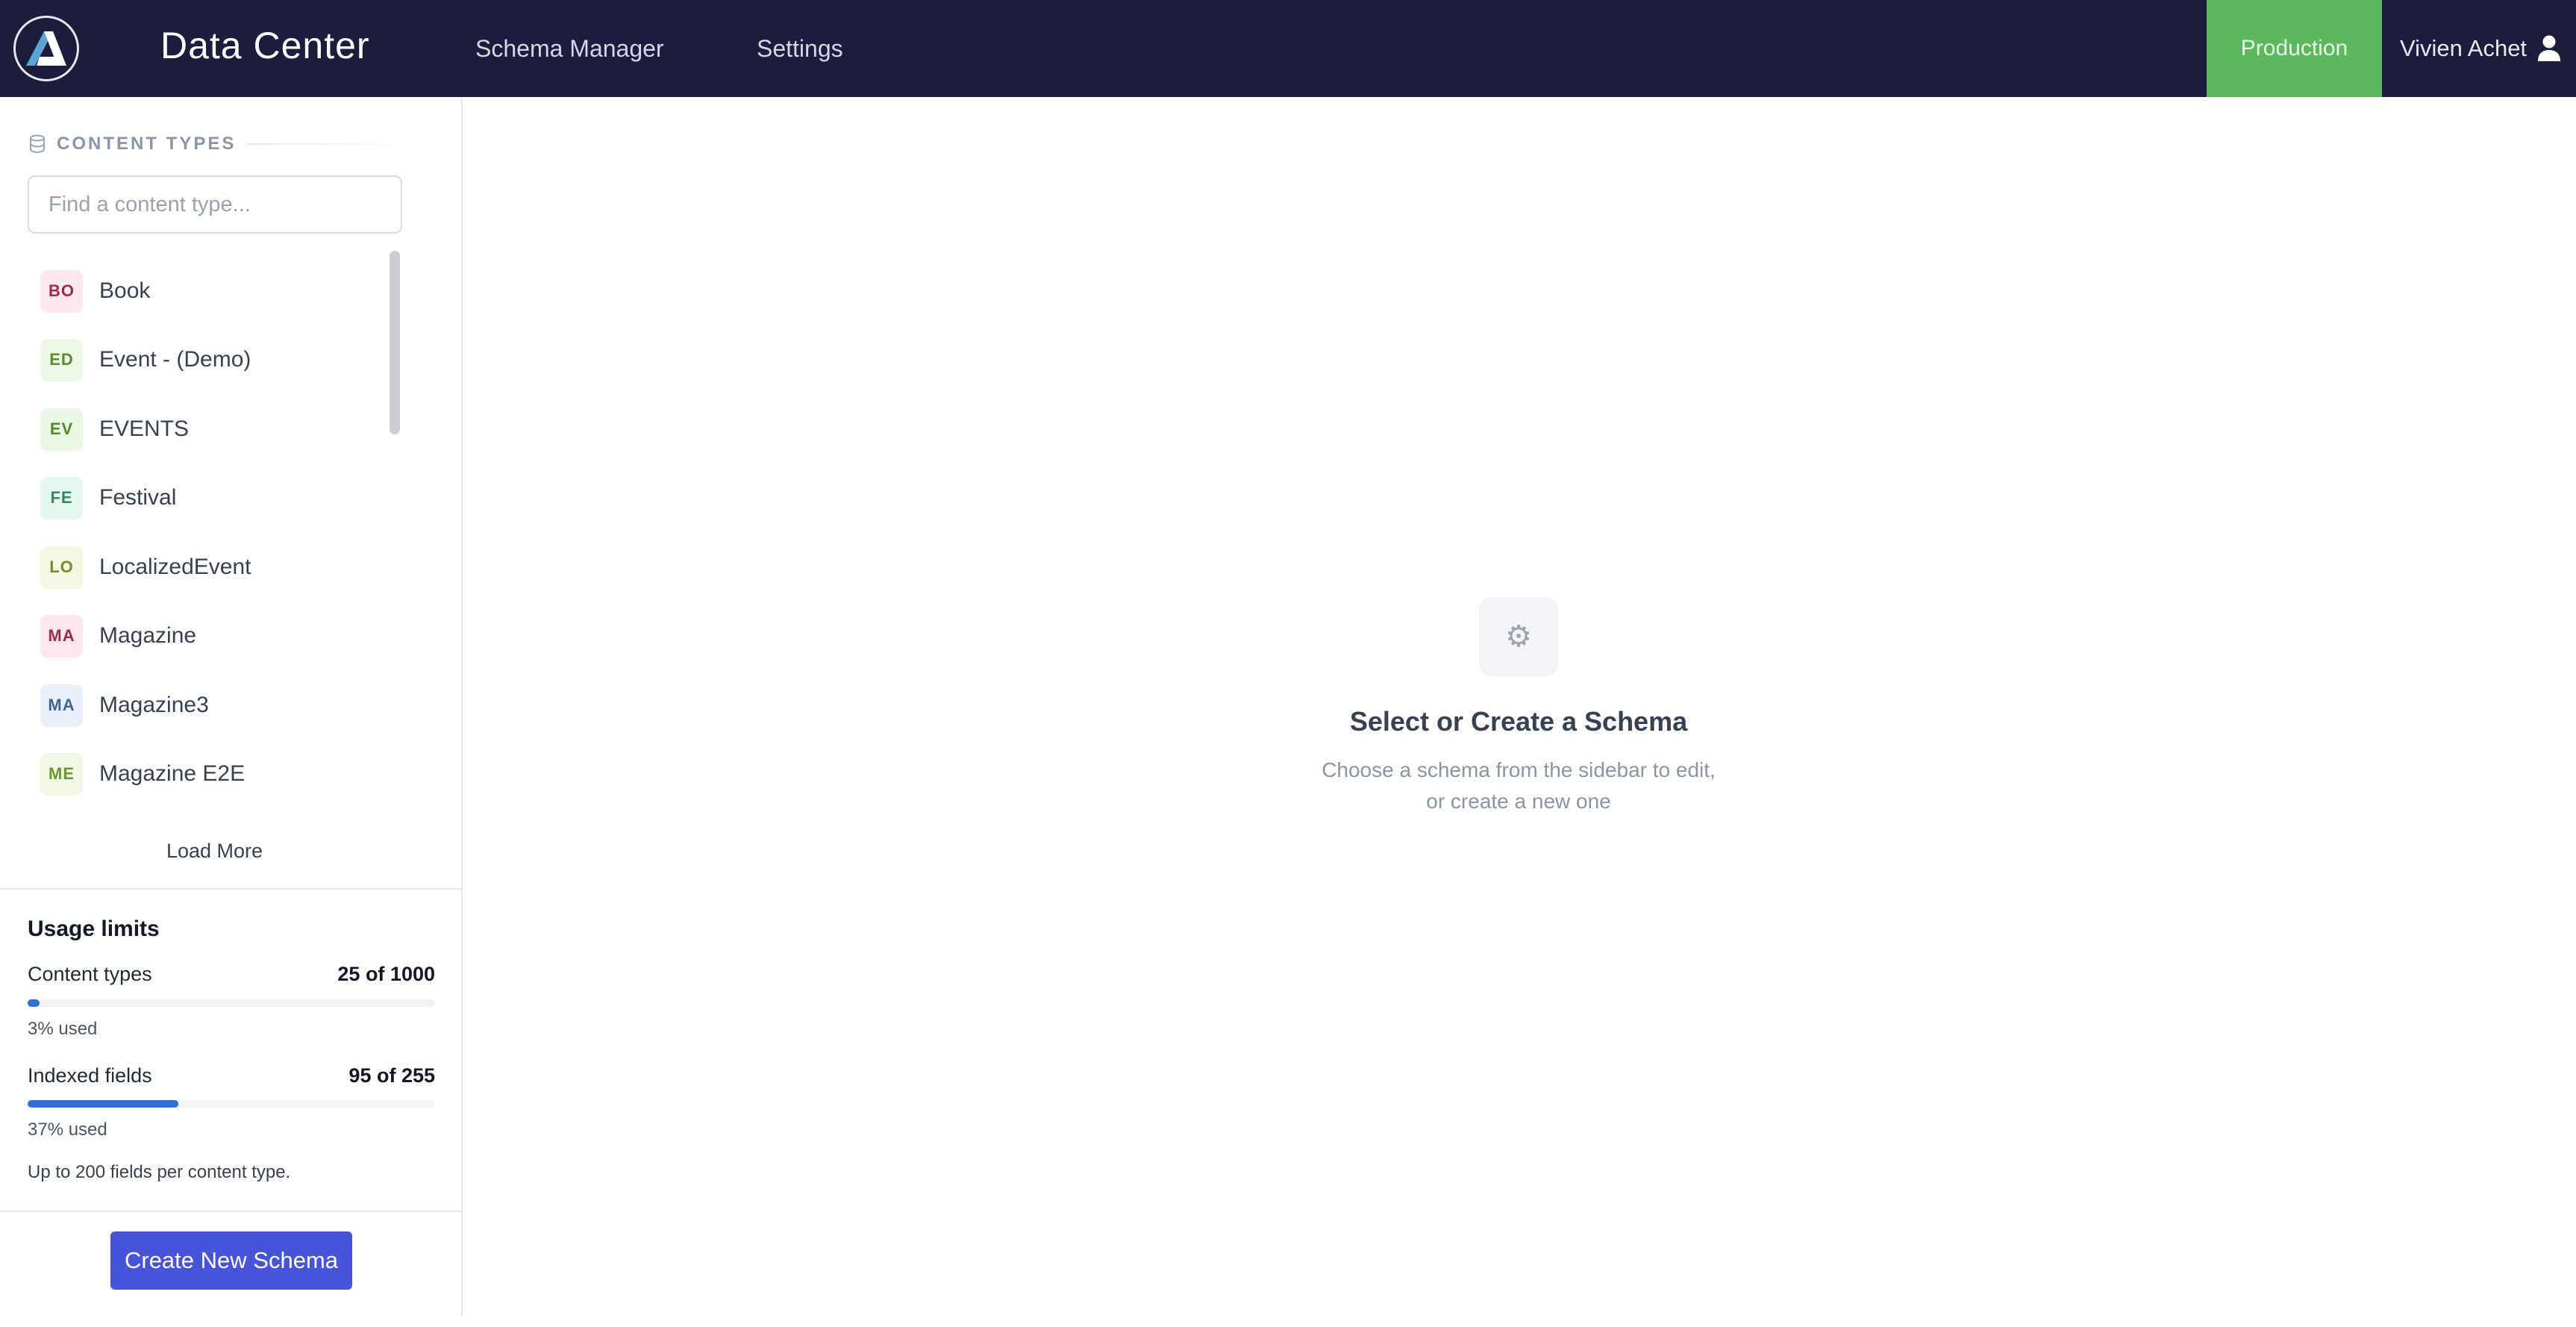 The height and width of the screenshot is (1327, 2576). What do you see at coordinates (90, 974) in the screenshot?
I see `usage-label: Content types` at bounding box center [90, 974].